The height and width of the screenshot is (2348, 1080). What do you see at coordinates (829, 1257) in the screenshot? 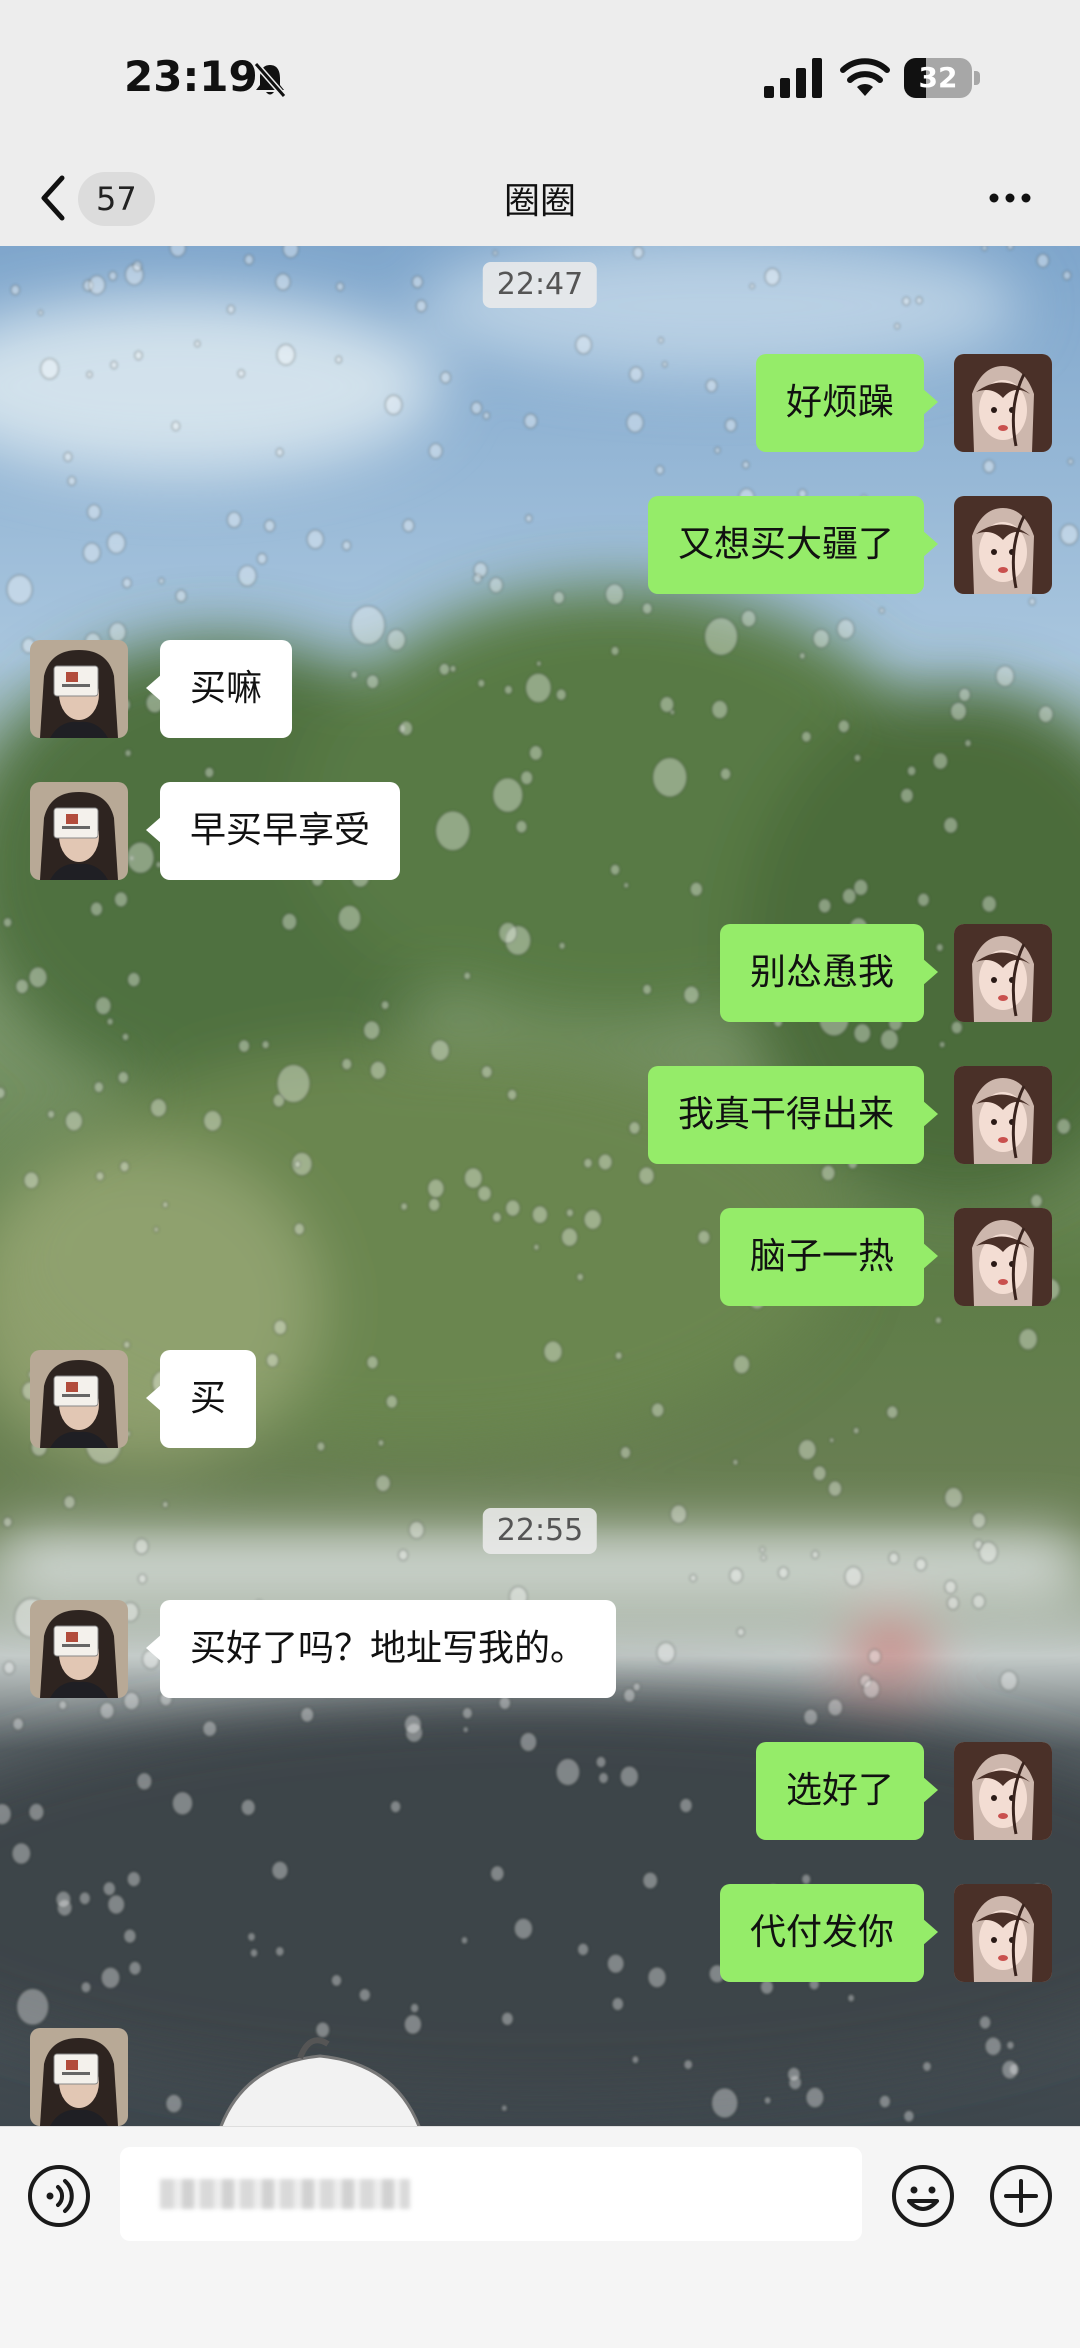
I see `message-bubble-sent: 脑子一热` at bounding box center [829, 1257].